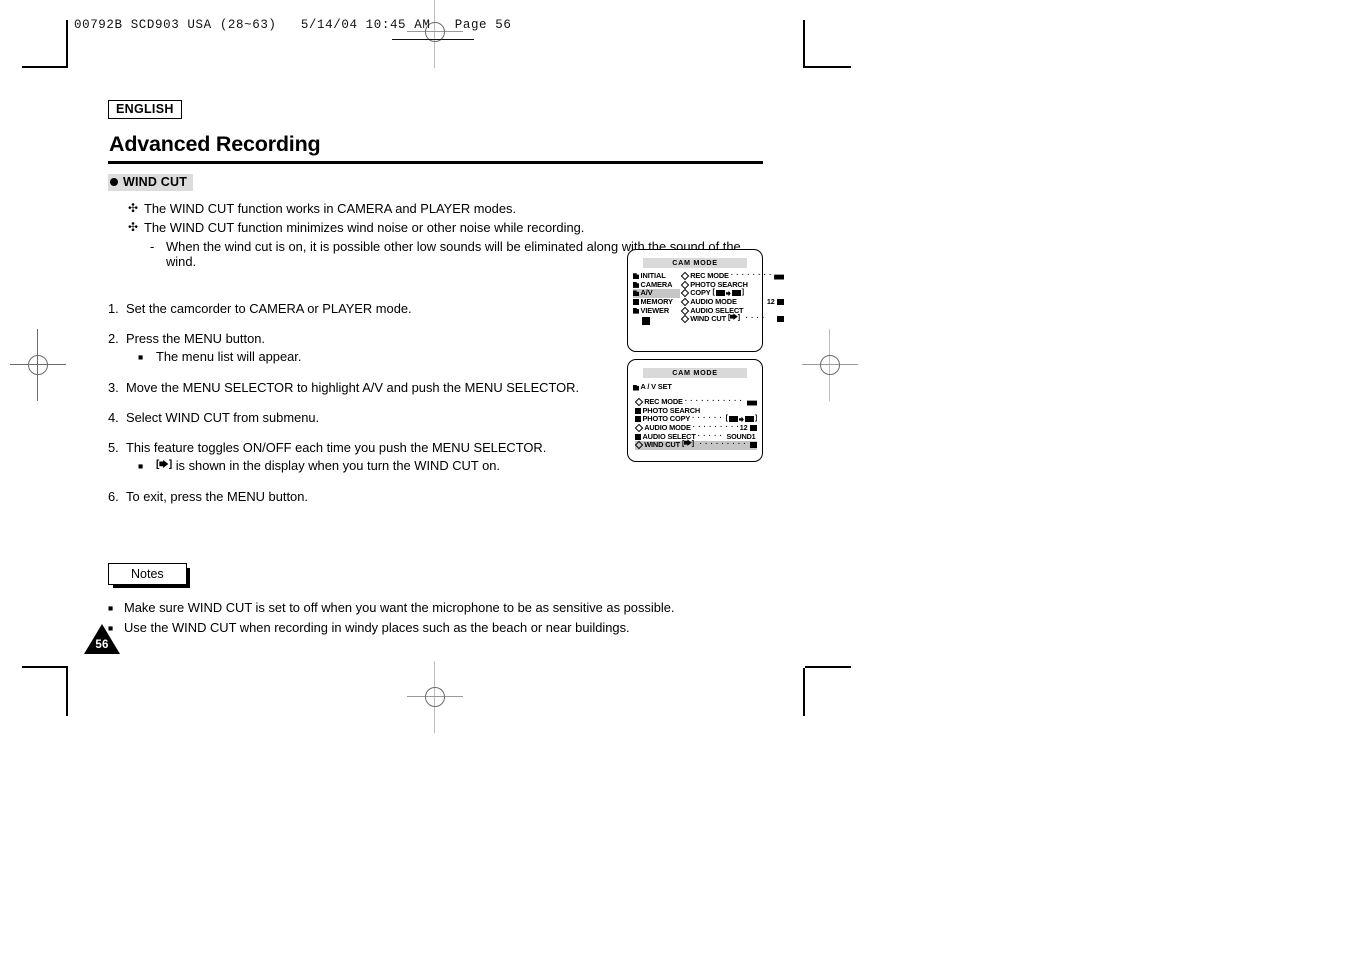  Describe the element at coordinates (67, 692) in the screenshot. I see `crop-mark-bottom-left-vertical` at that location.